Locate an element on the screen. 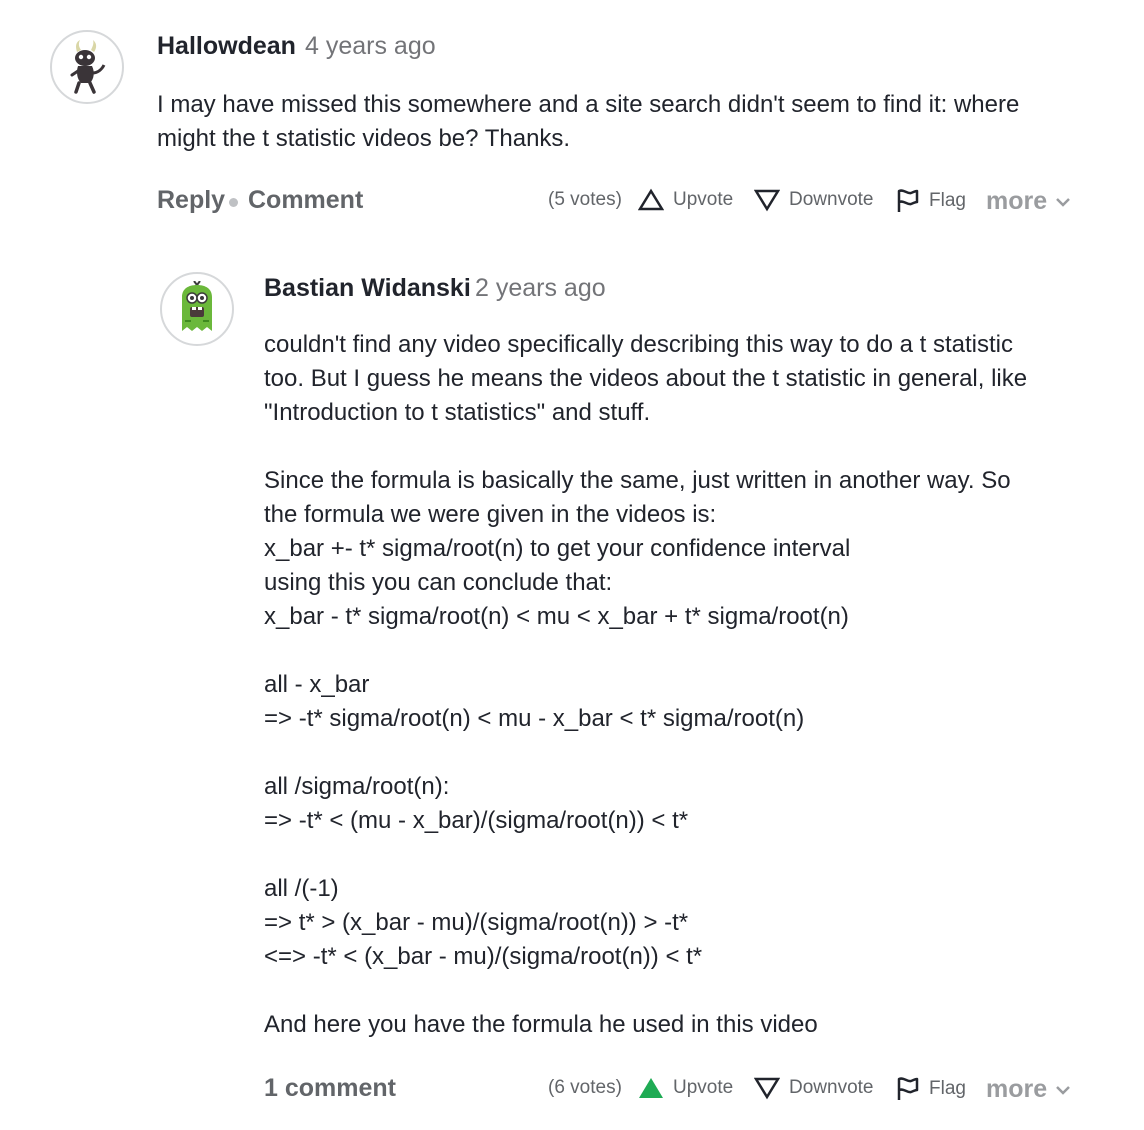  separator-dot is located at coordinates (233, 202).